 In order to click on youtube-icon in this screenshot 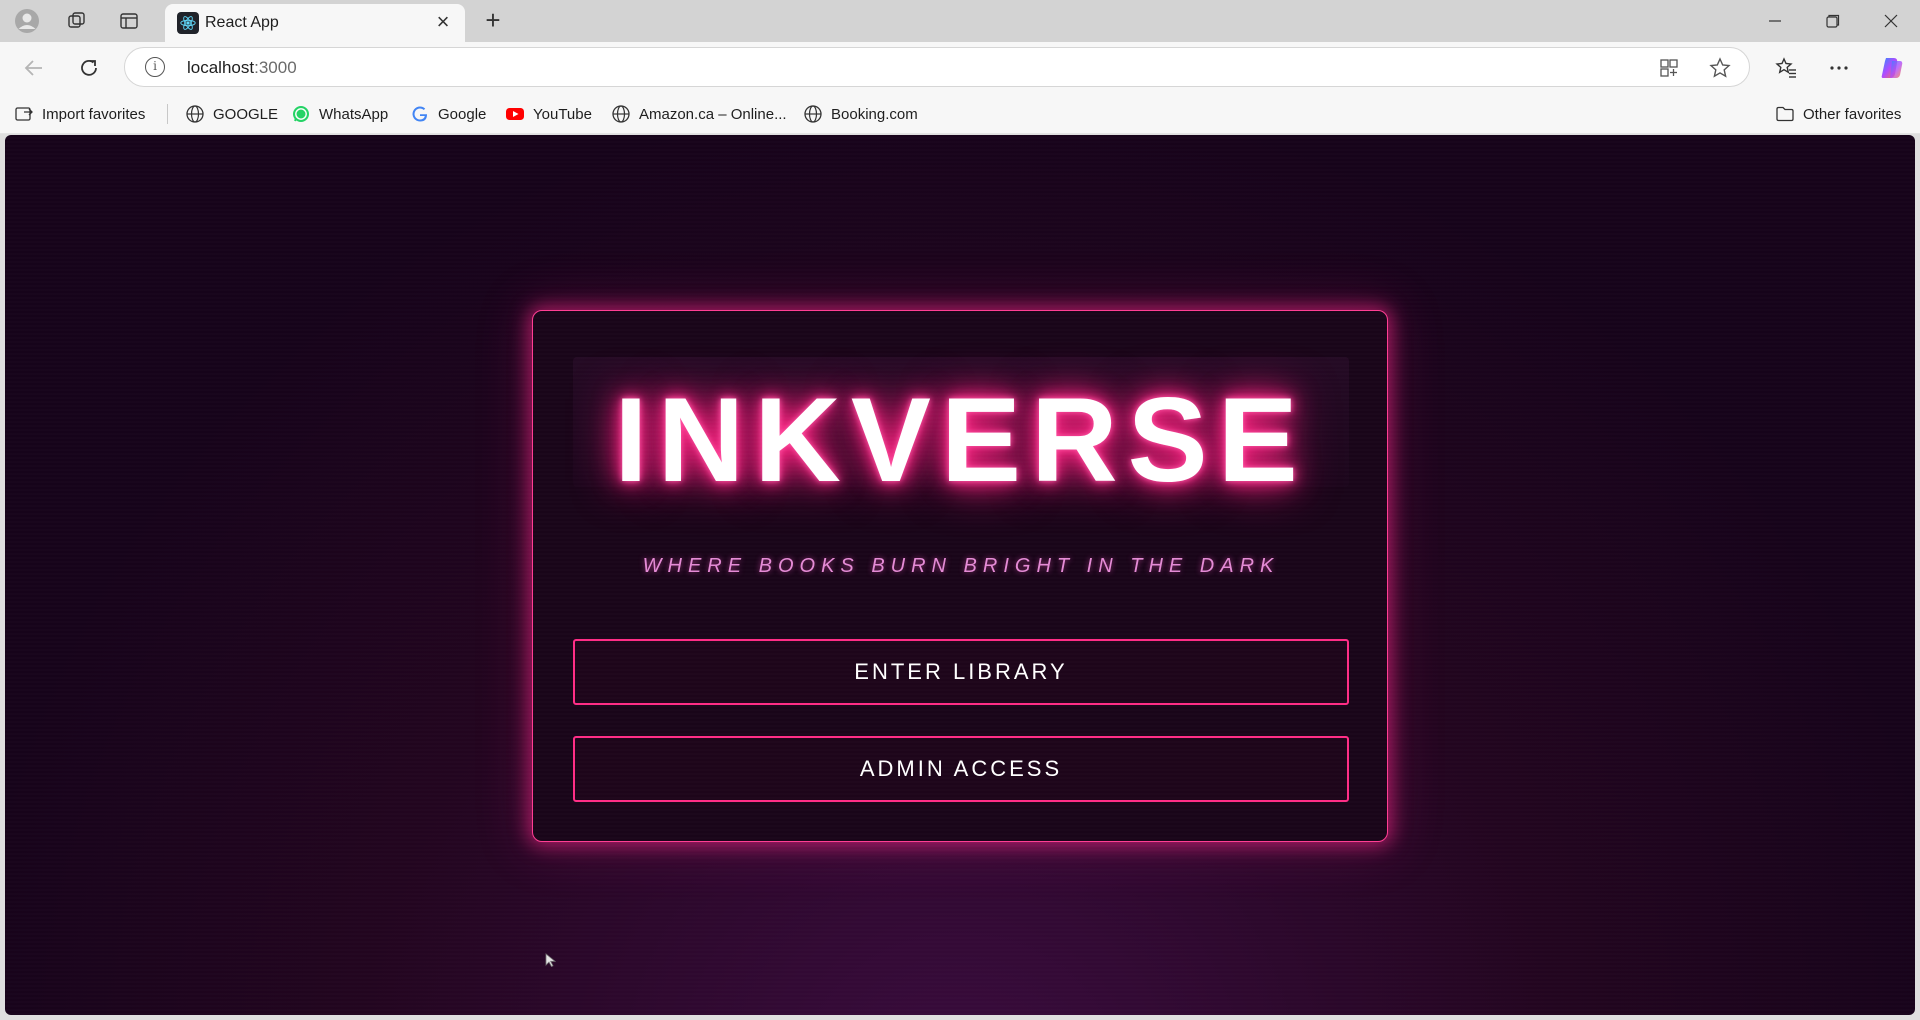, I will do `click(515, 114)`.